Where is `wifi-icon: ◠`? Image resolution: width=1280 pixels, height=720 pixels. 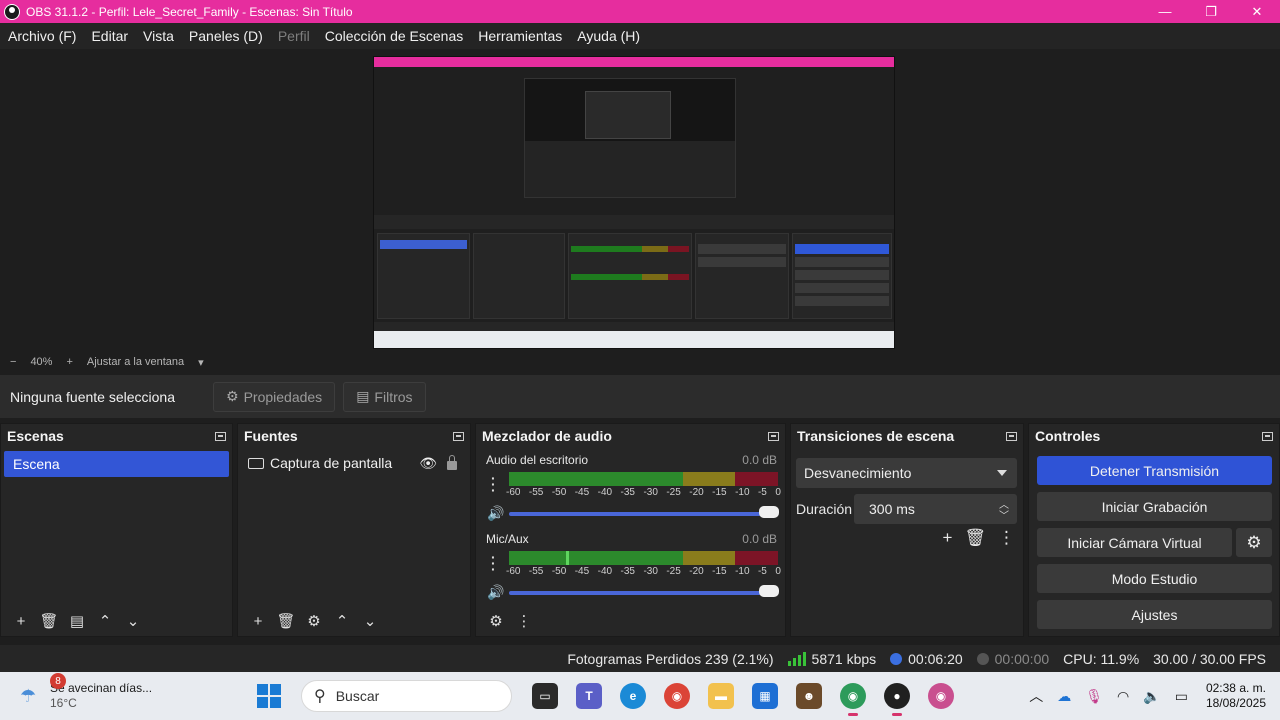 wifi-icon: ◠ is located at coordinates (1123, 696).